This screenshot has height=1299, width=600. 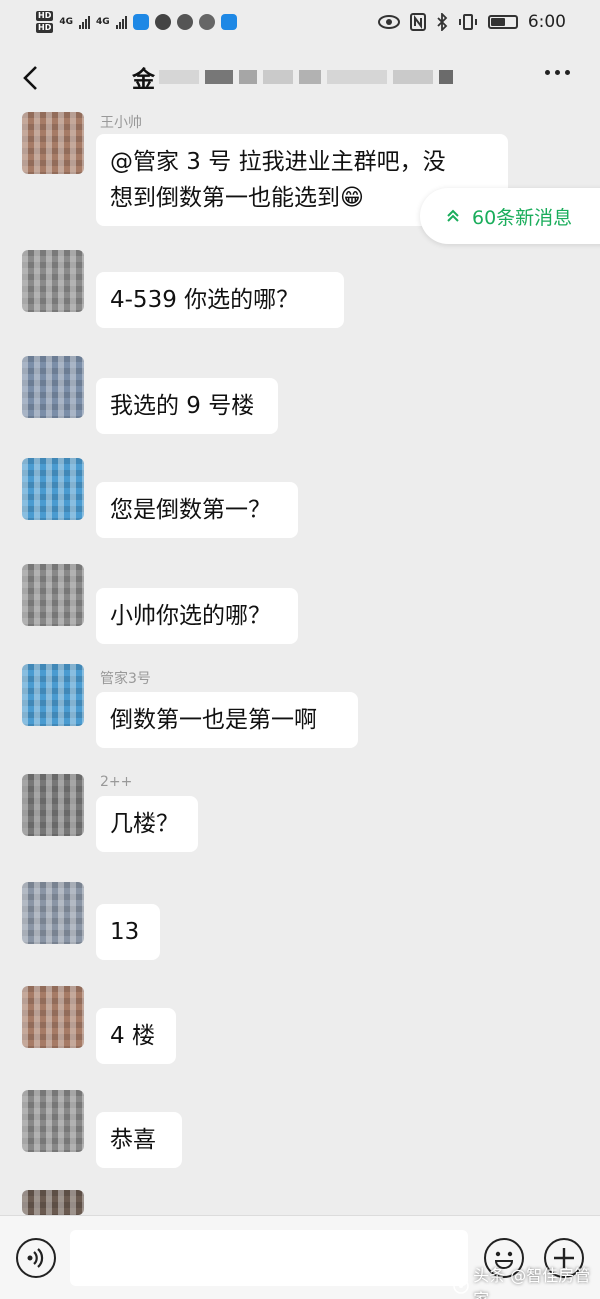 I want to click on message-bubble: 我选的 9 号楼, so click(x=187, y=406).